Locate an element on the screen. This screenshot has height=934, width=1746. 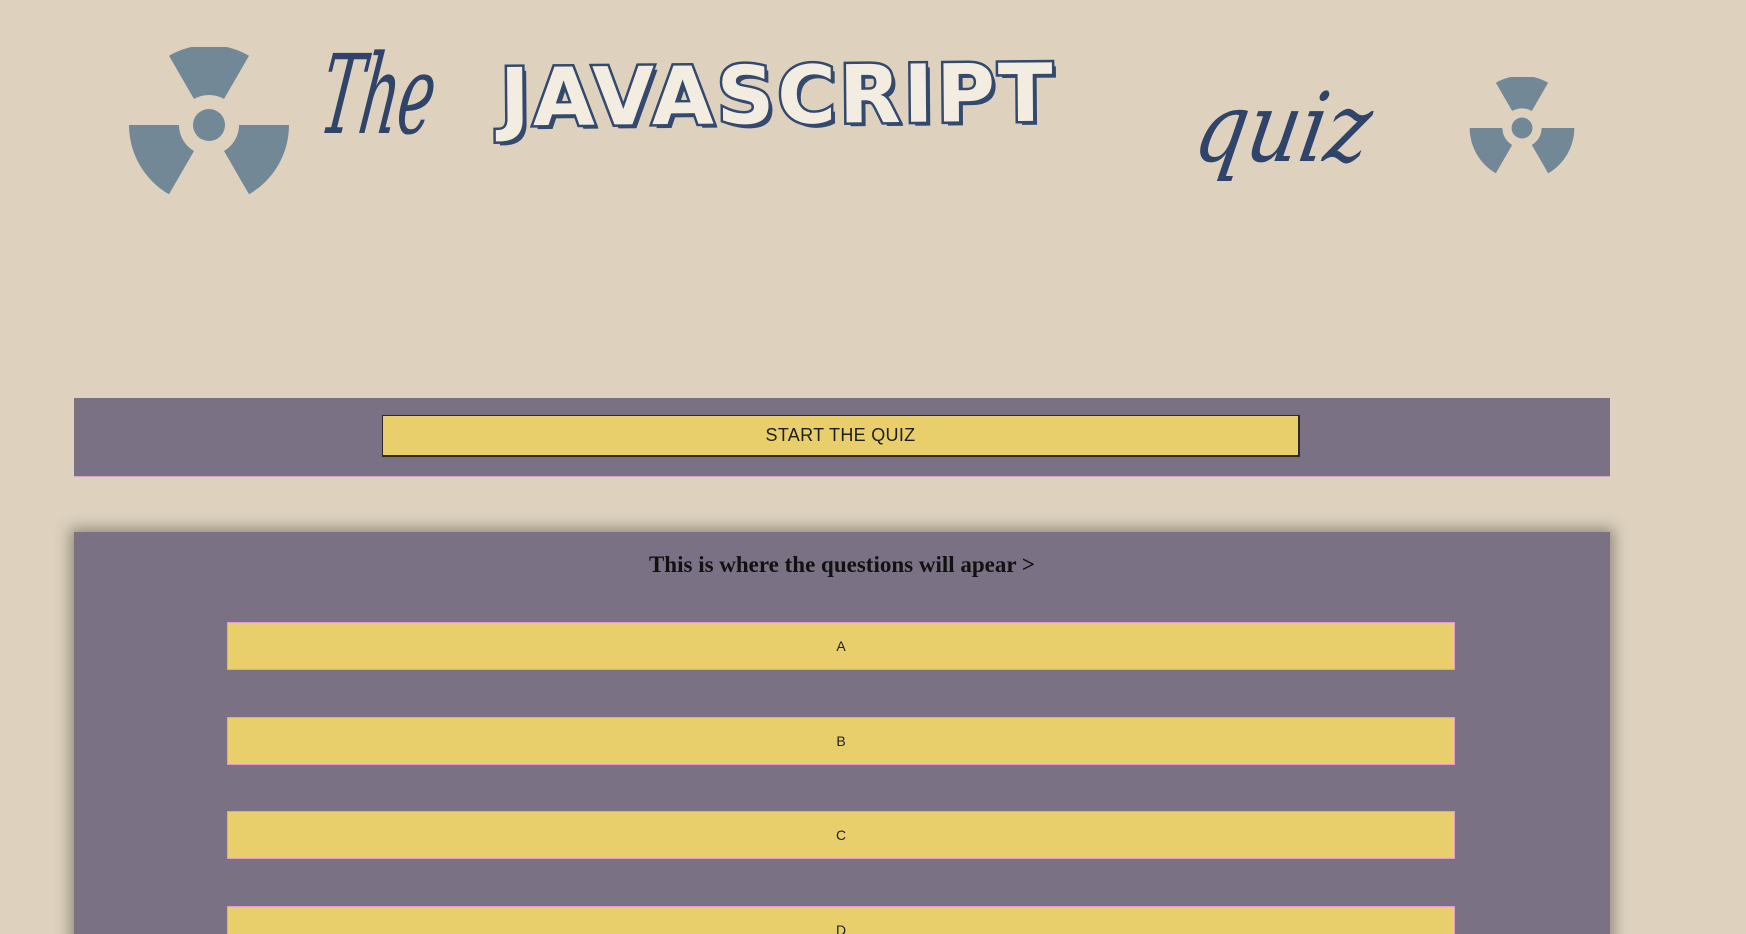
start-bar: START THE QUIZ is located at coordinates (842, 437).